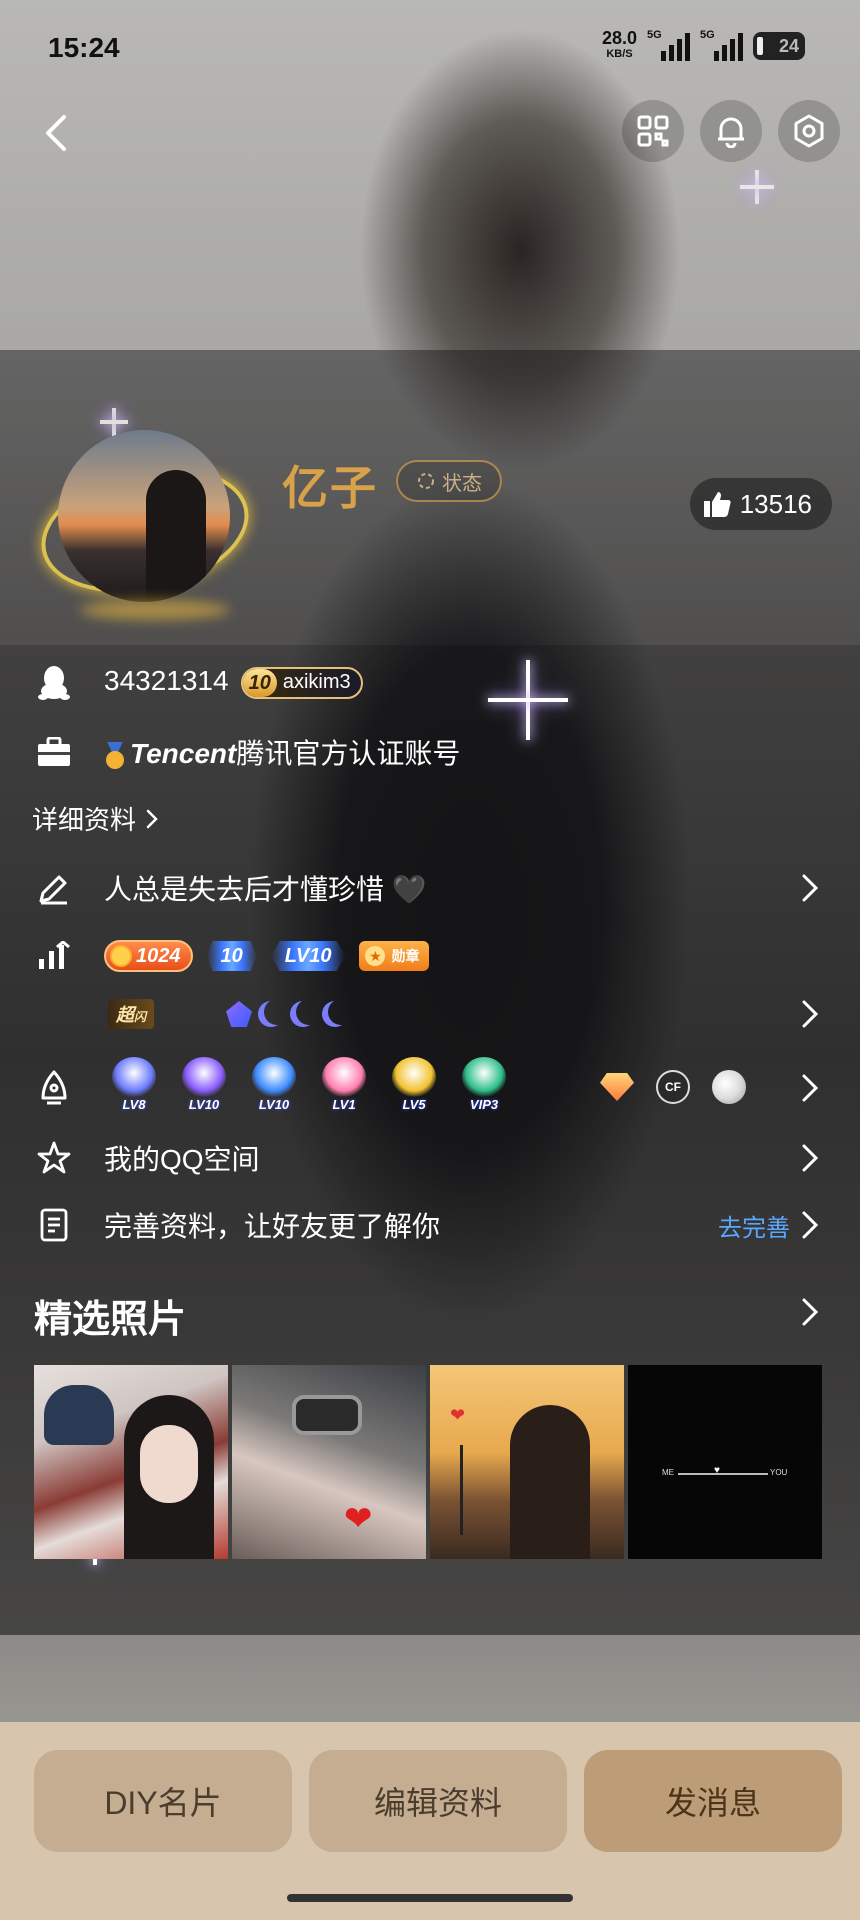  I want to click on complete-profile-row: 完善资料，让好友更了解你 去完善, so click(430, 1225).